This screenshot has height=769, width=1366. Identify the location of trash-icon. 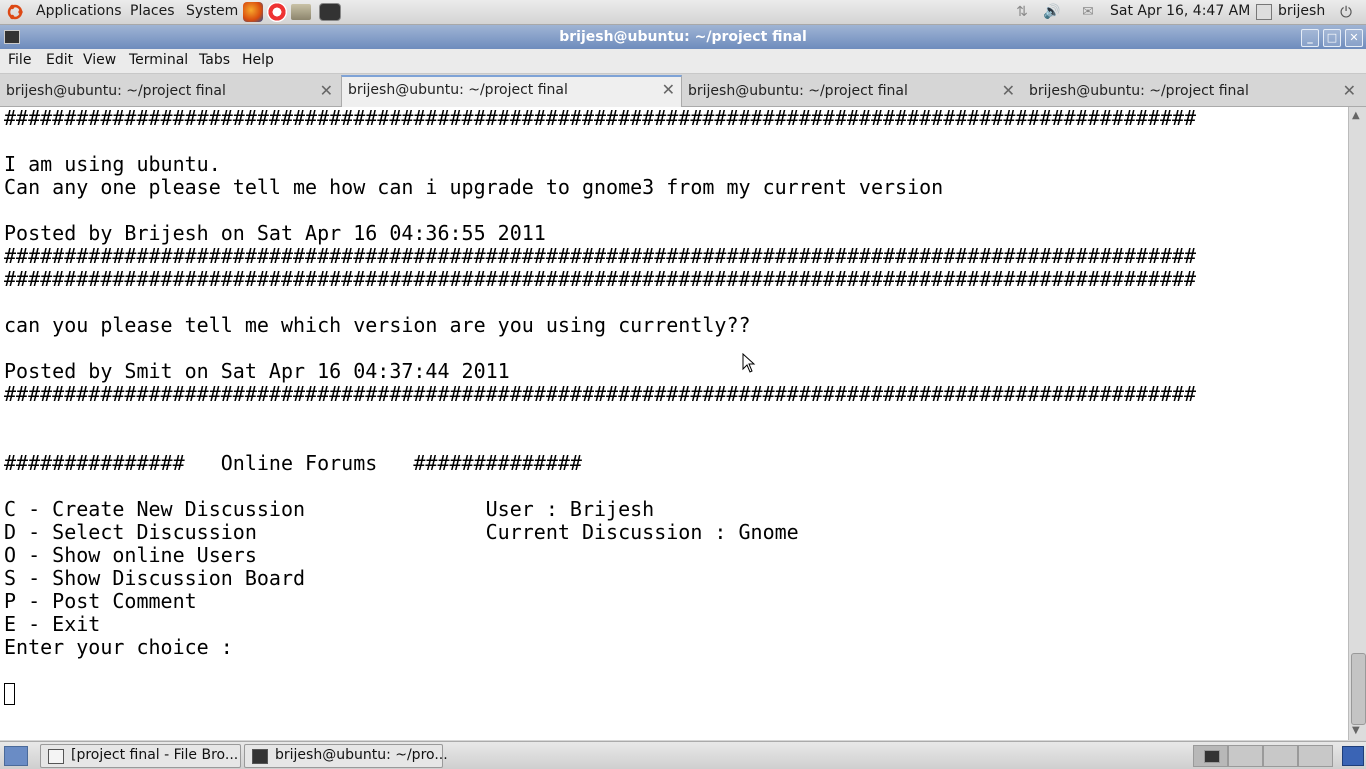
(1353, 756).